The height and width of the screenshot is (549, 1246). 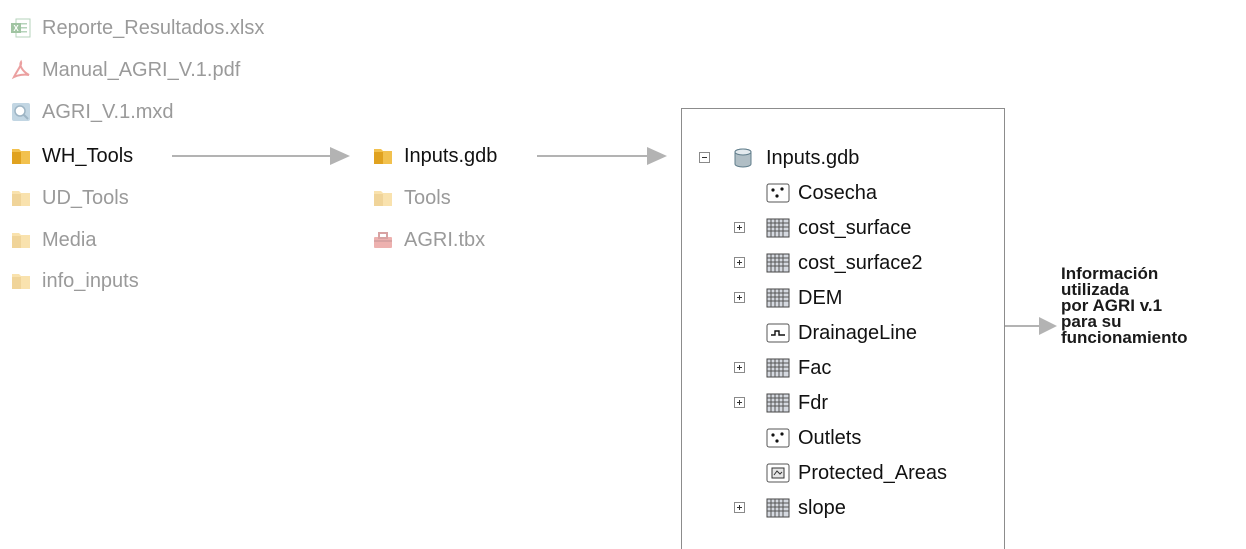 I want to click on line-feature-class-icon, so click(x=778, y=333).